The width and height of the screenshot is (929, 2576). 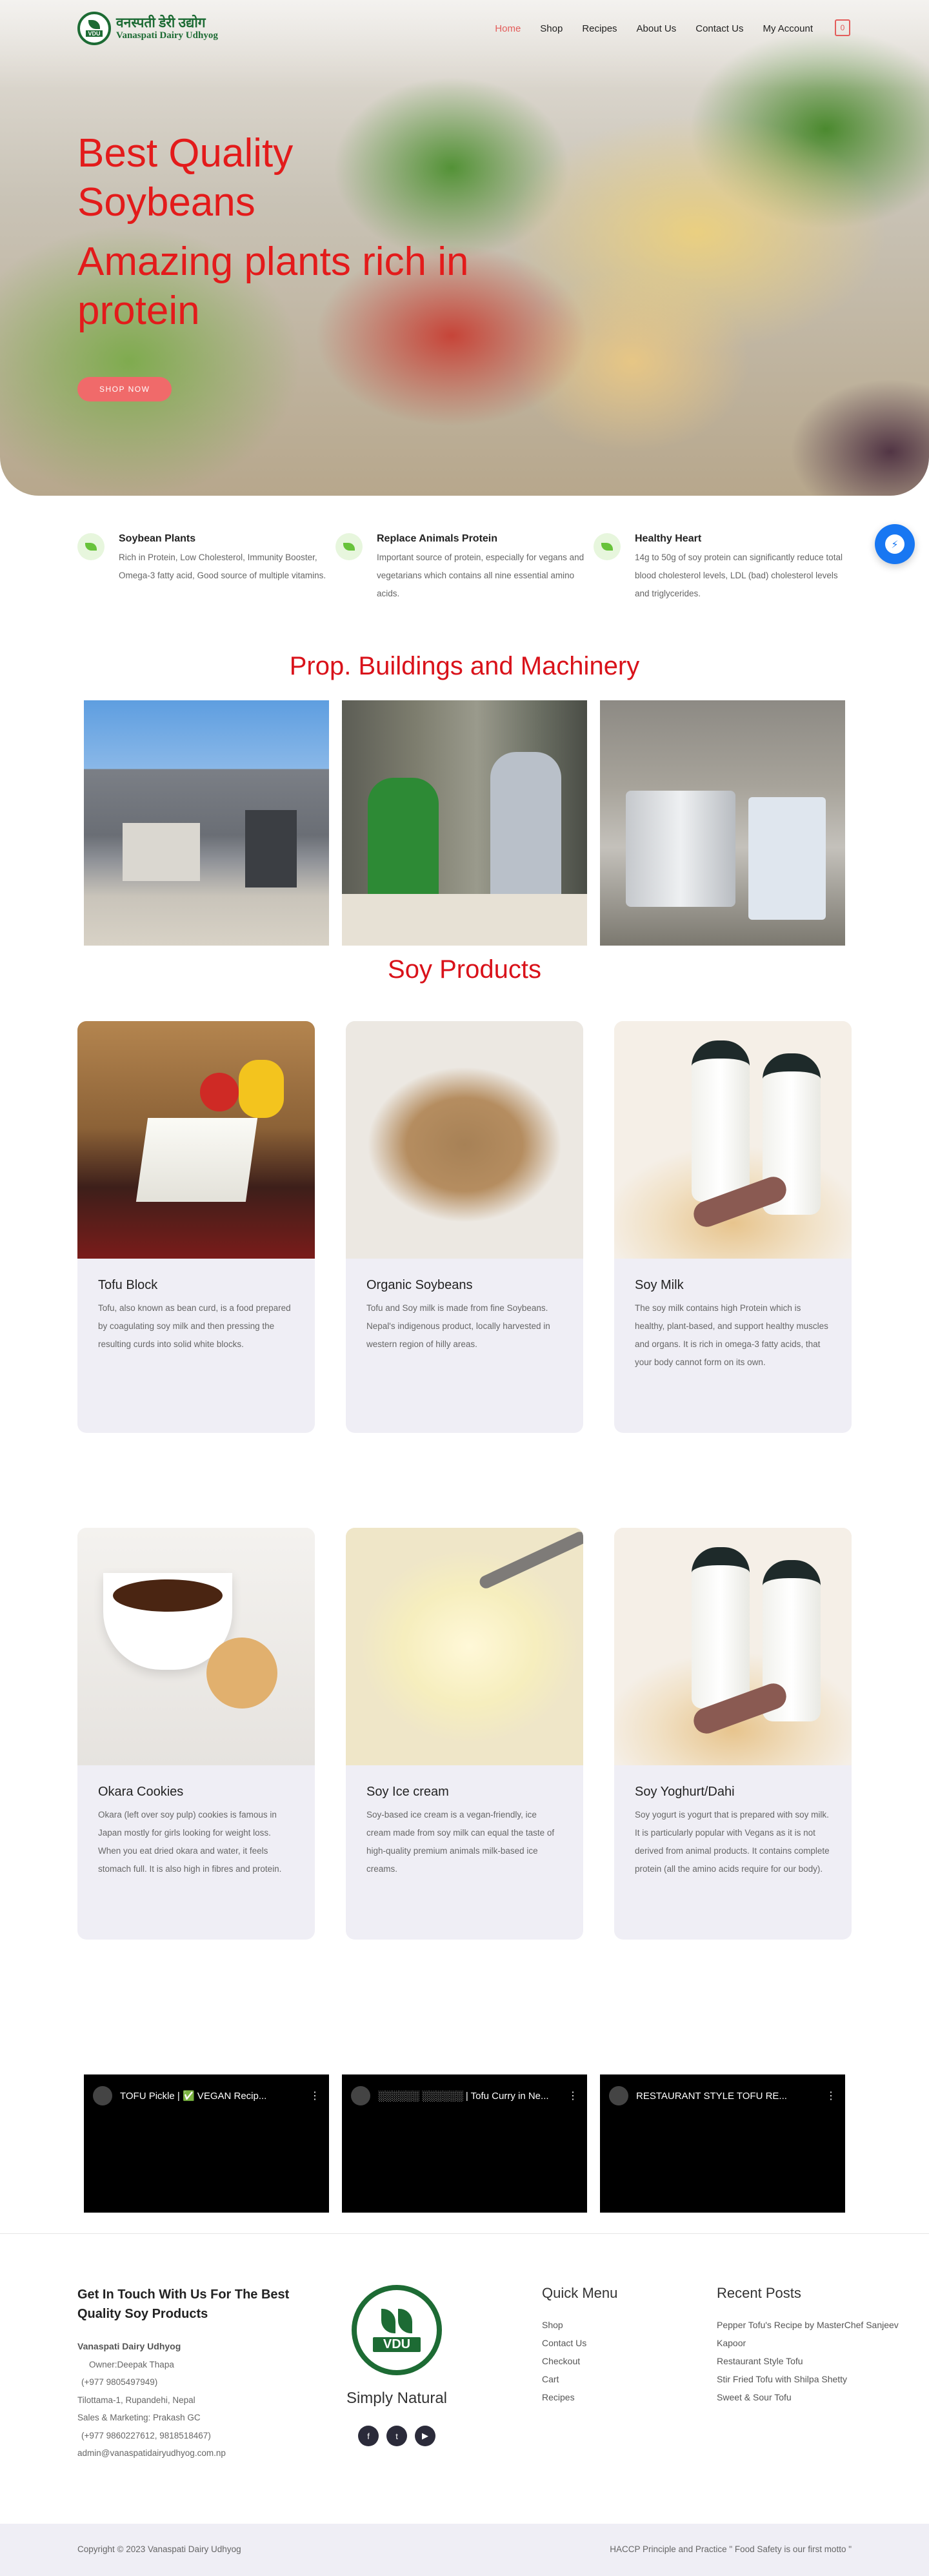 What do you see at coordinates (599, 28) in the screenshot?
I see `nav-recipes: Recipes` at bounding box center [599, 28].